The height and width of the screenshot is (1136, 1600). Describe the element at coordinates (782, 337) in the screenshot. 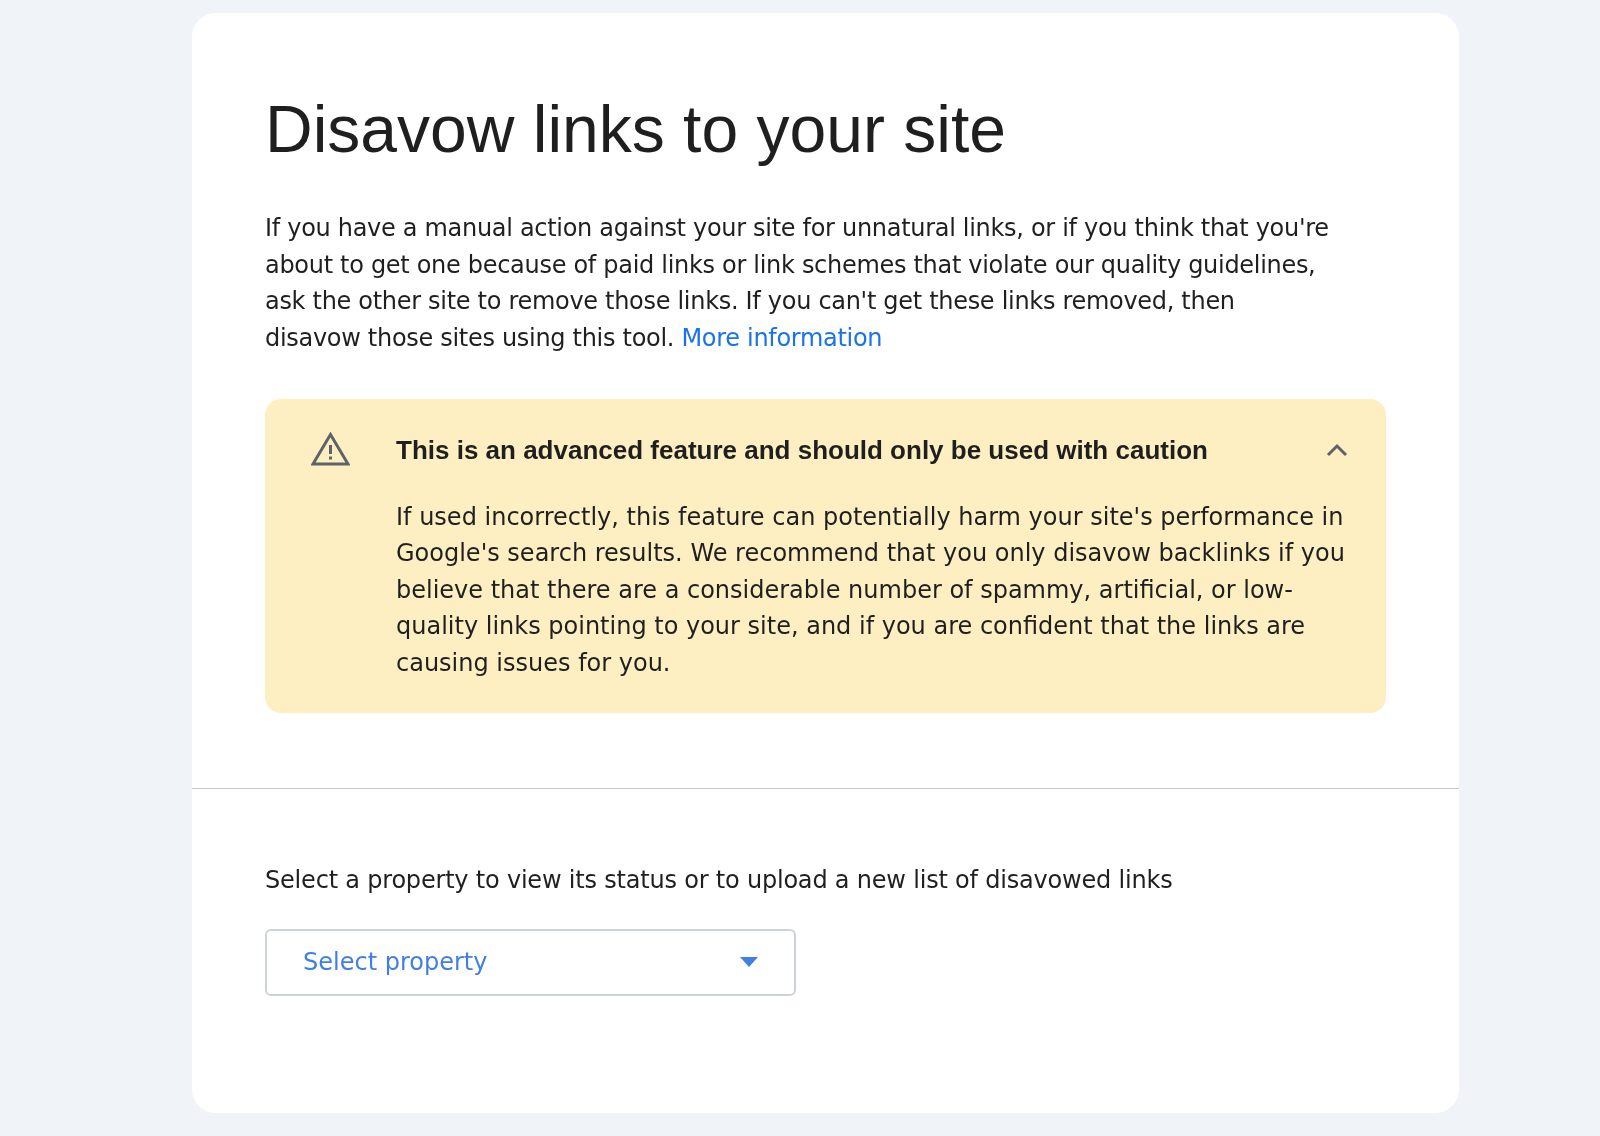

I see `more-information-link: More information` at that location.